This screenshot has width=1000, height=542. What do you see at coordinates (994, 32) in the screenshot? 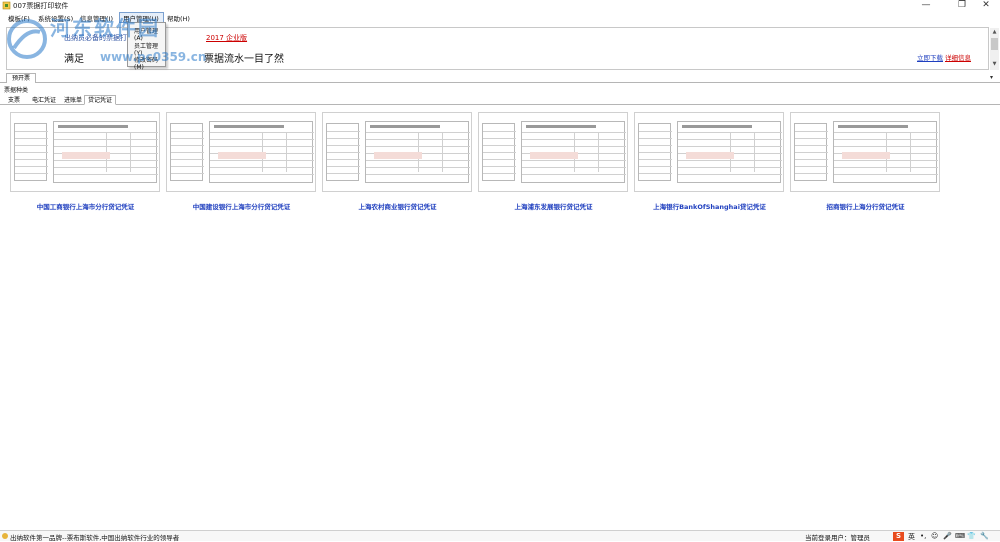
I see `scroll-up-icon: ▲` at bounding box center [994, 32].